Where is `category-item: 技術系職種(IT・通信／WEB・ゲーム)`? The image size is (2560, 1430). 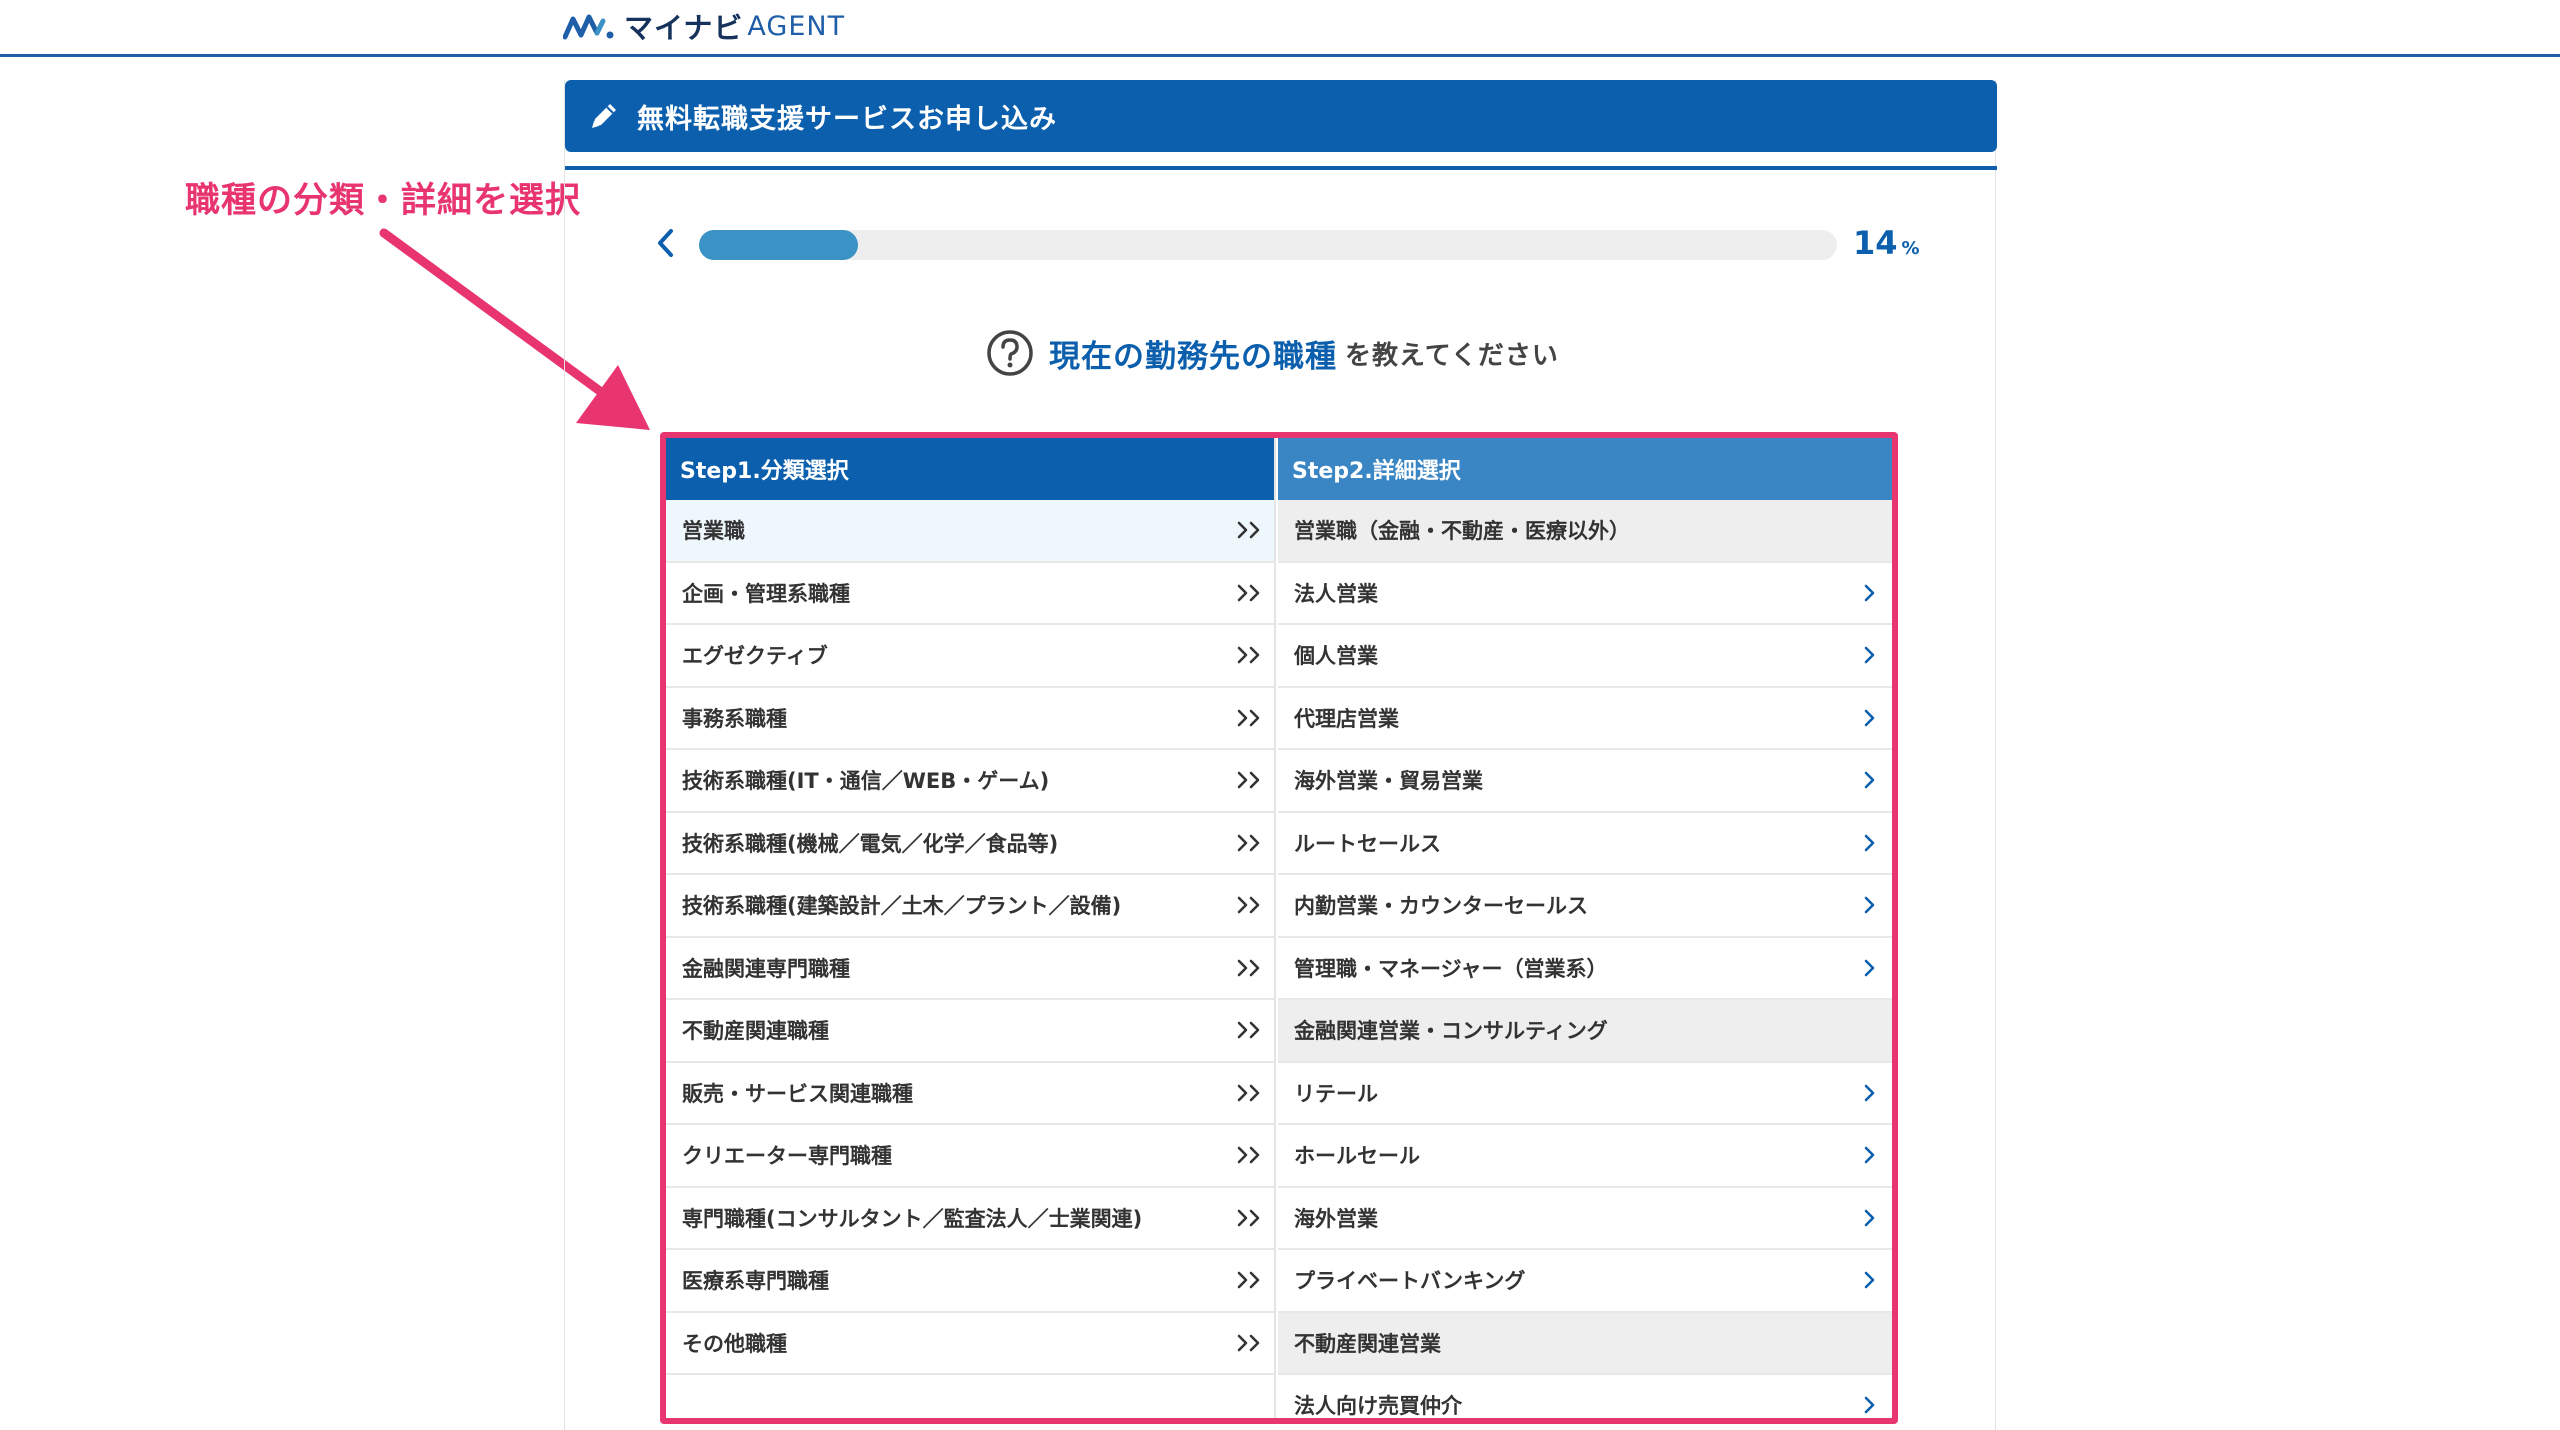 category-item: 技術系職種(IT・通信／WEB・ゲーム) is located at coordinates (970, 781).